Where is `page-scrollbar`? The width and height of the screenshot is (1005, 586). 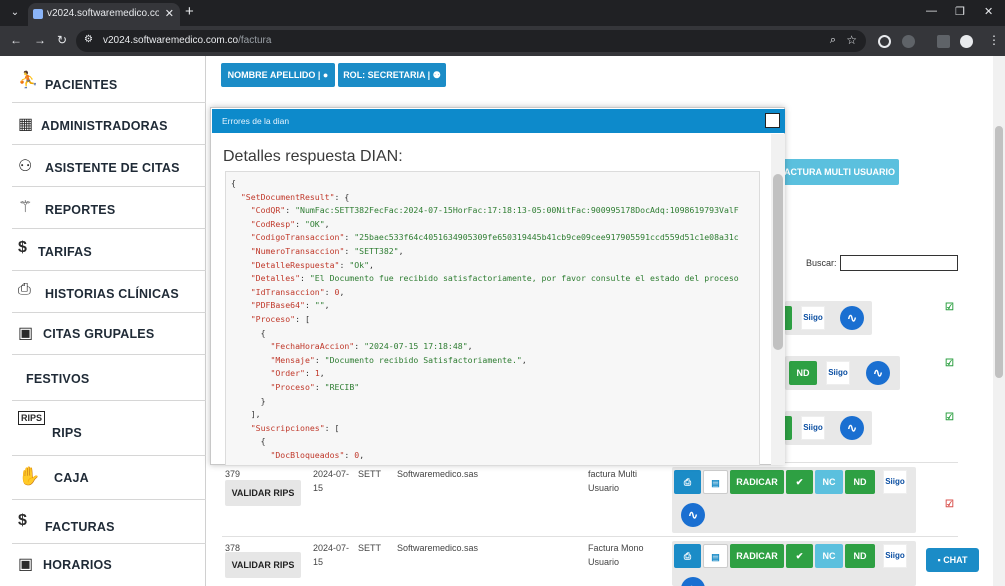
page-scrollbar is located at coordinates (999, 321).